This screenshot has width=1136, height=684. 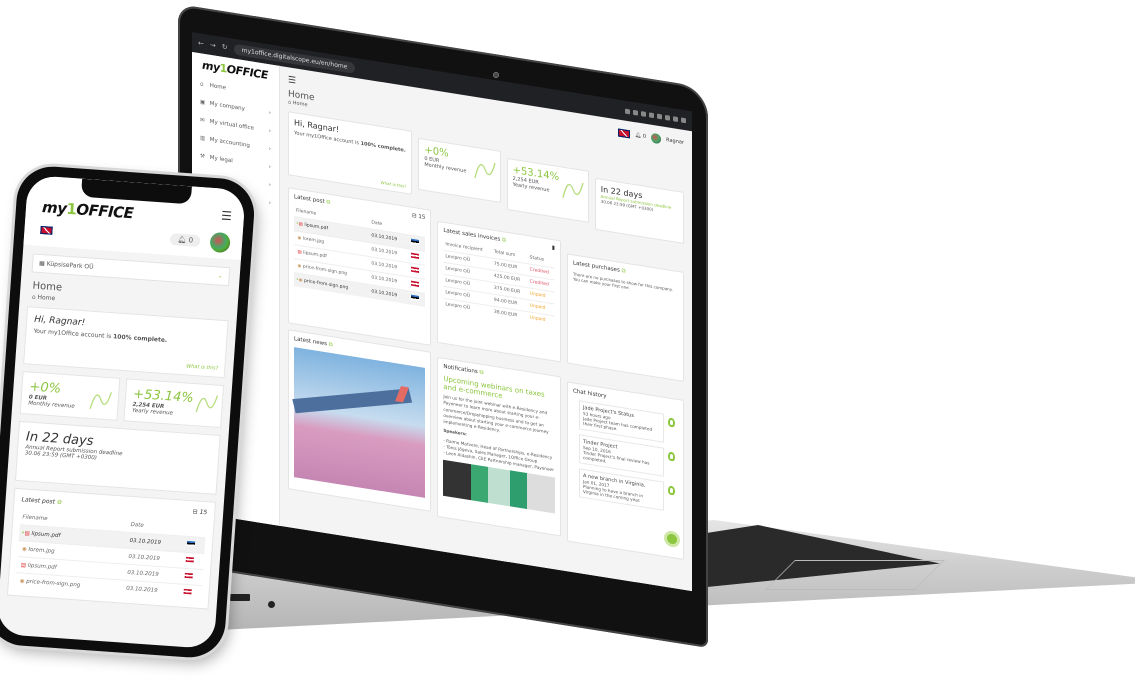 What do you see at coordinates (227, 106) in the screenshot?
I see `sidebar-item-label: My company` at bounding box center [227, 106].